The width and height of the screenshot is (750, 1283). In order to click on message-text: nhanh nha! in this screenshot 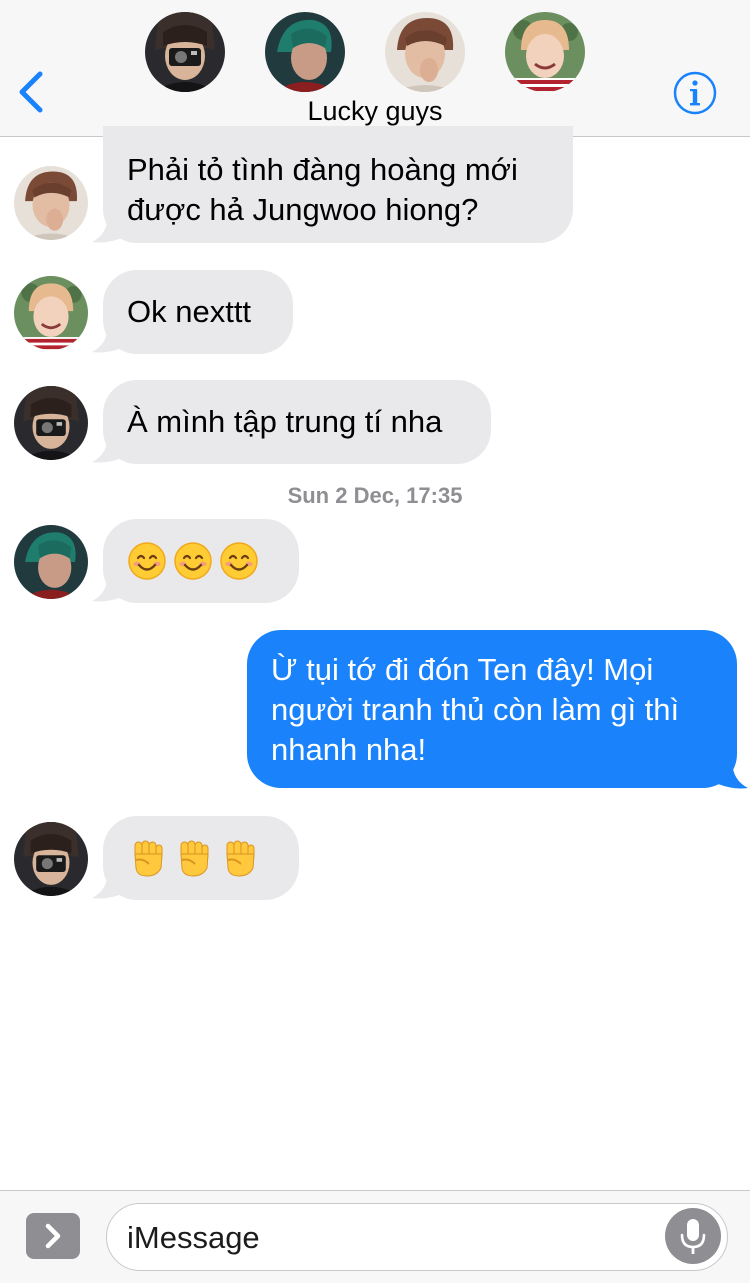, I will do `click(349, 749)`.